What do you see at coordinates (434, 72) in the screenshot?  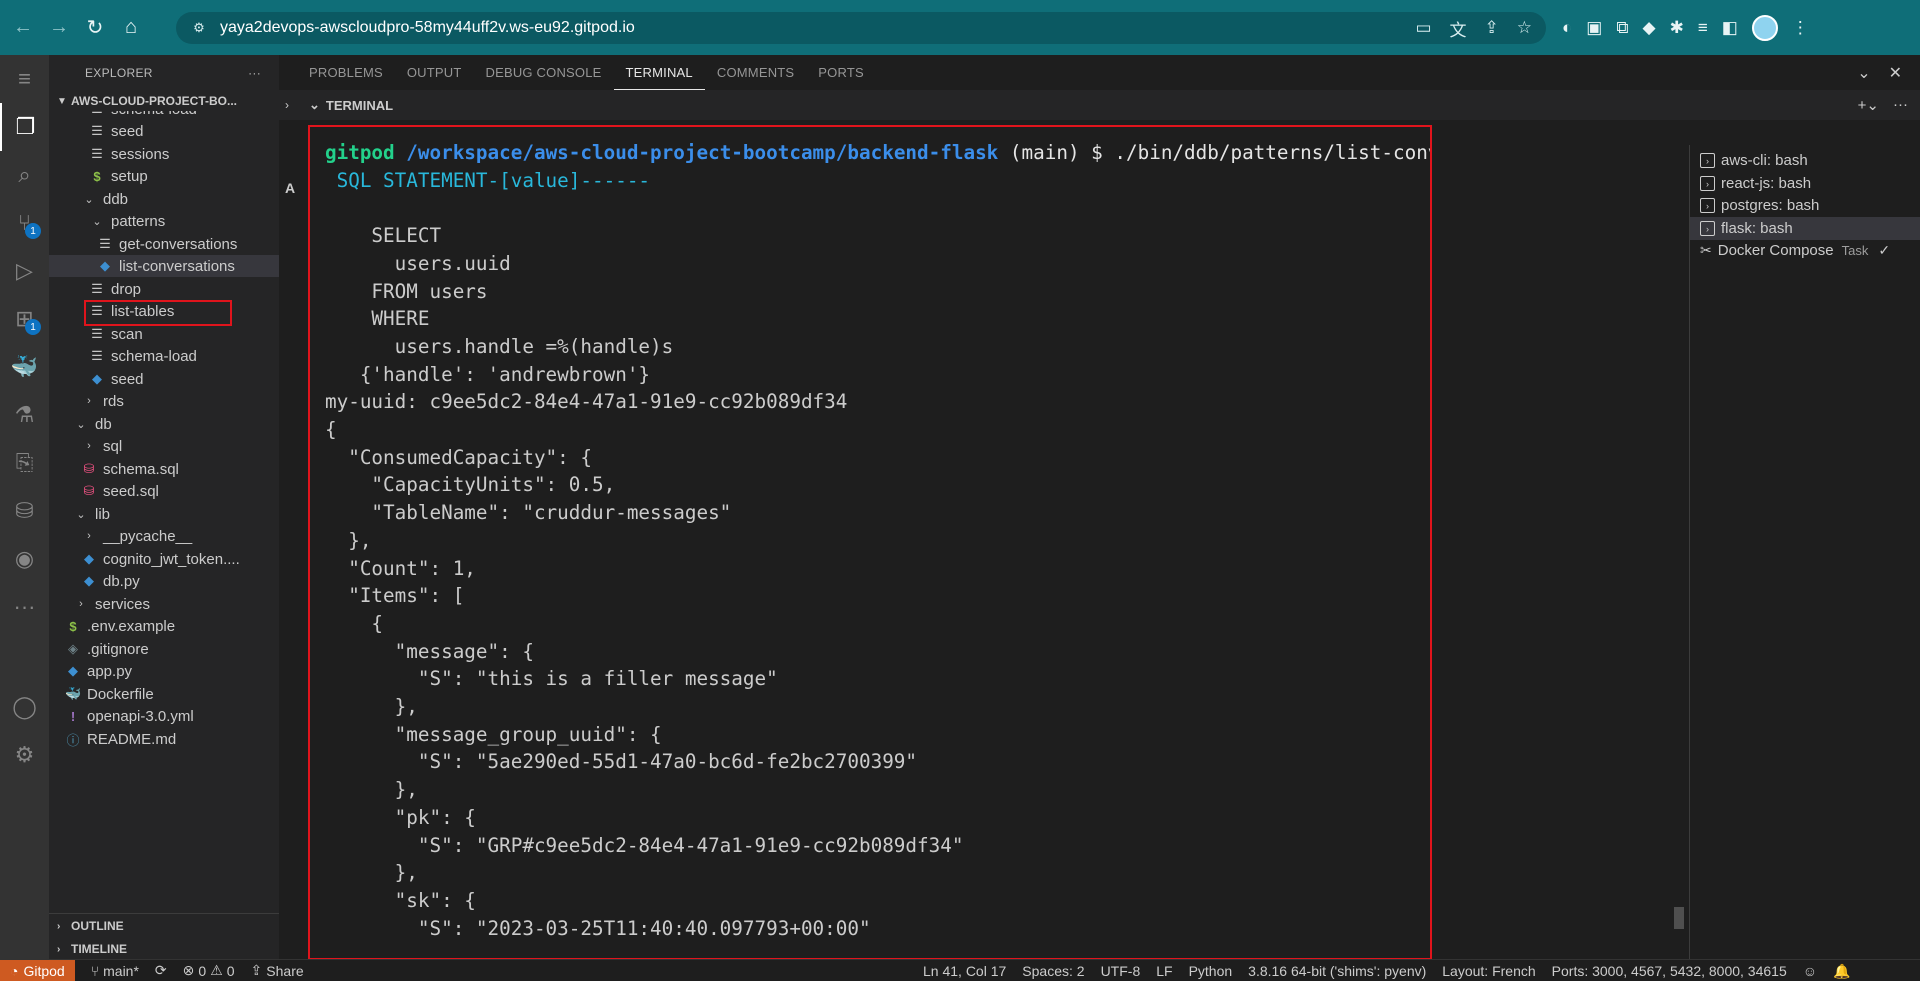 I see `tab-output: OUTPUT` at bounding box center [434, 72].